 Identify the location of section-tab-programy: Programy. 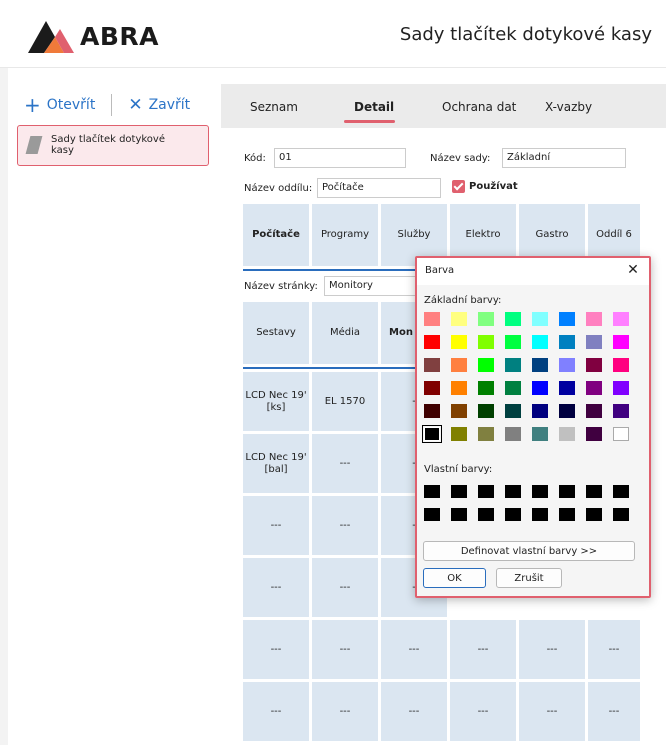
(345, 235).